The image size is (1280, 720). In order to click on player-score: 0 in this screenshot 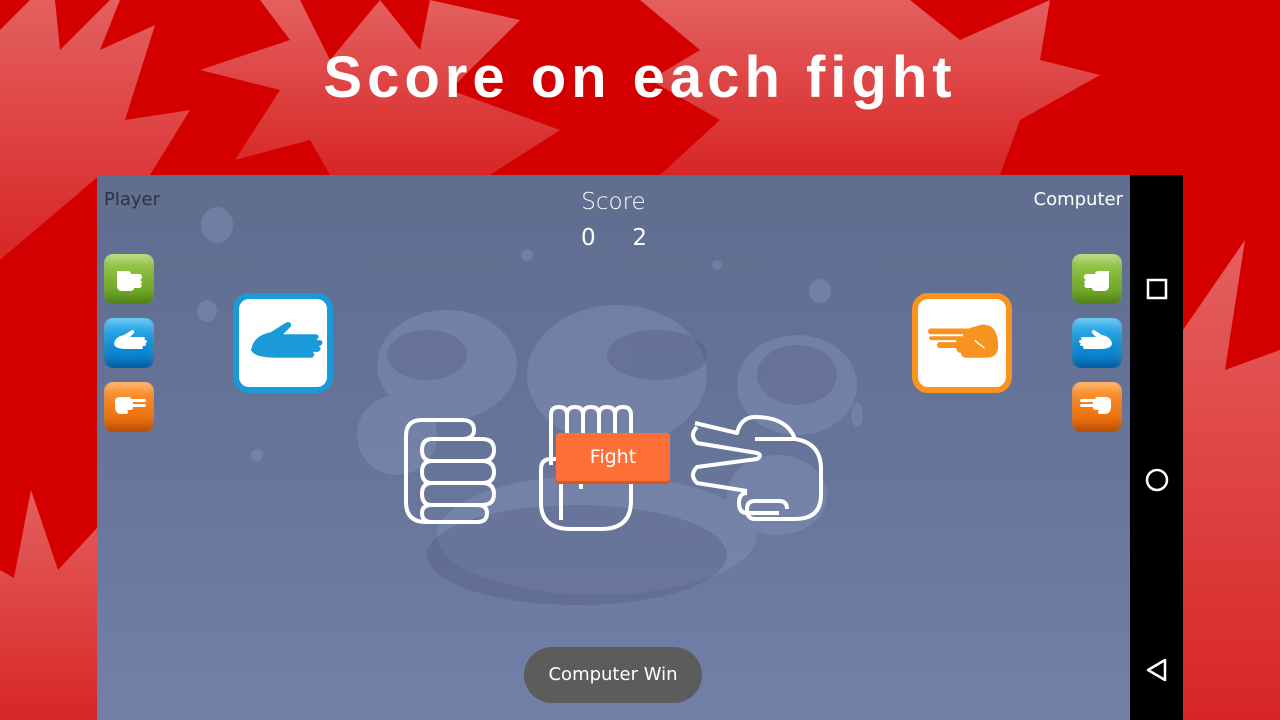, I will do `click(588, 238)`.